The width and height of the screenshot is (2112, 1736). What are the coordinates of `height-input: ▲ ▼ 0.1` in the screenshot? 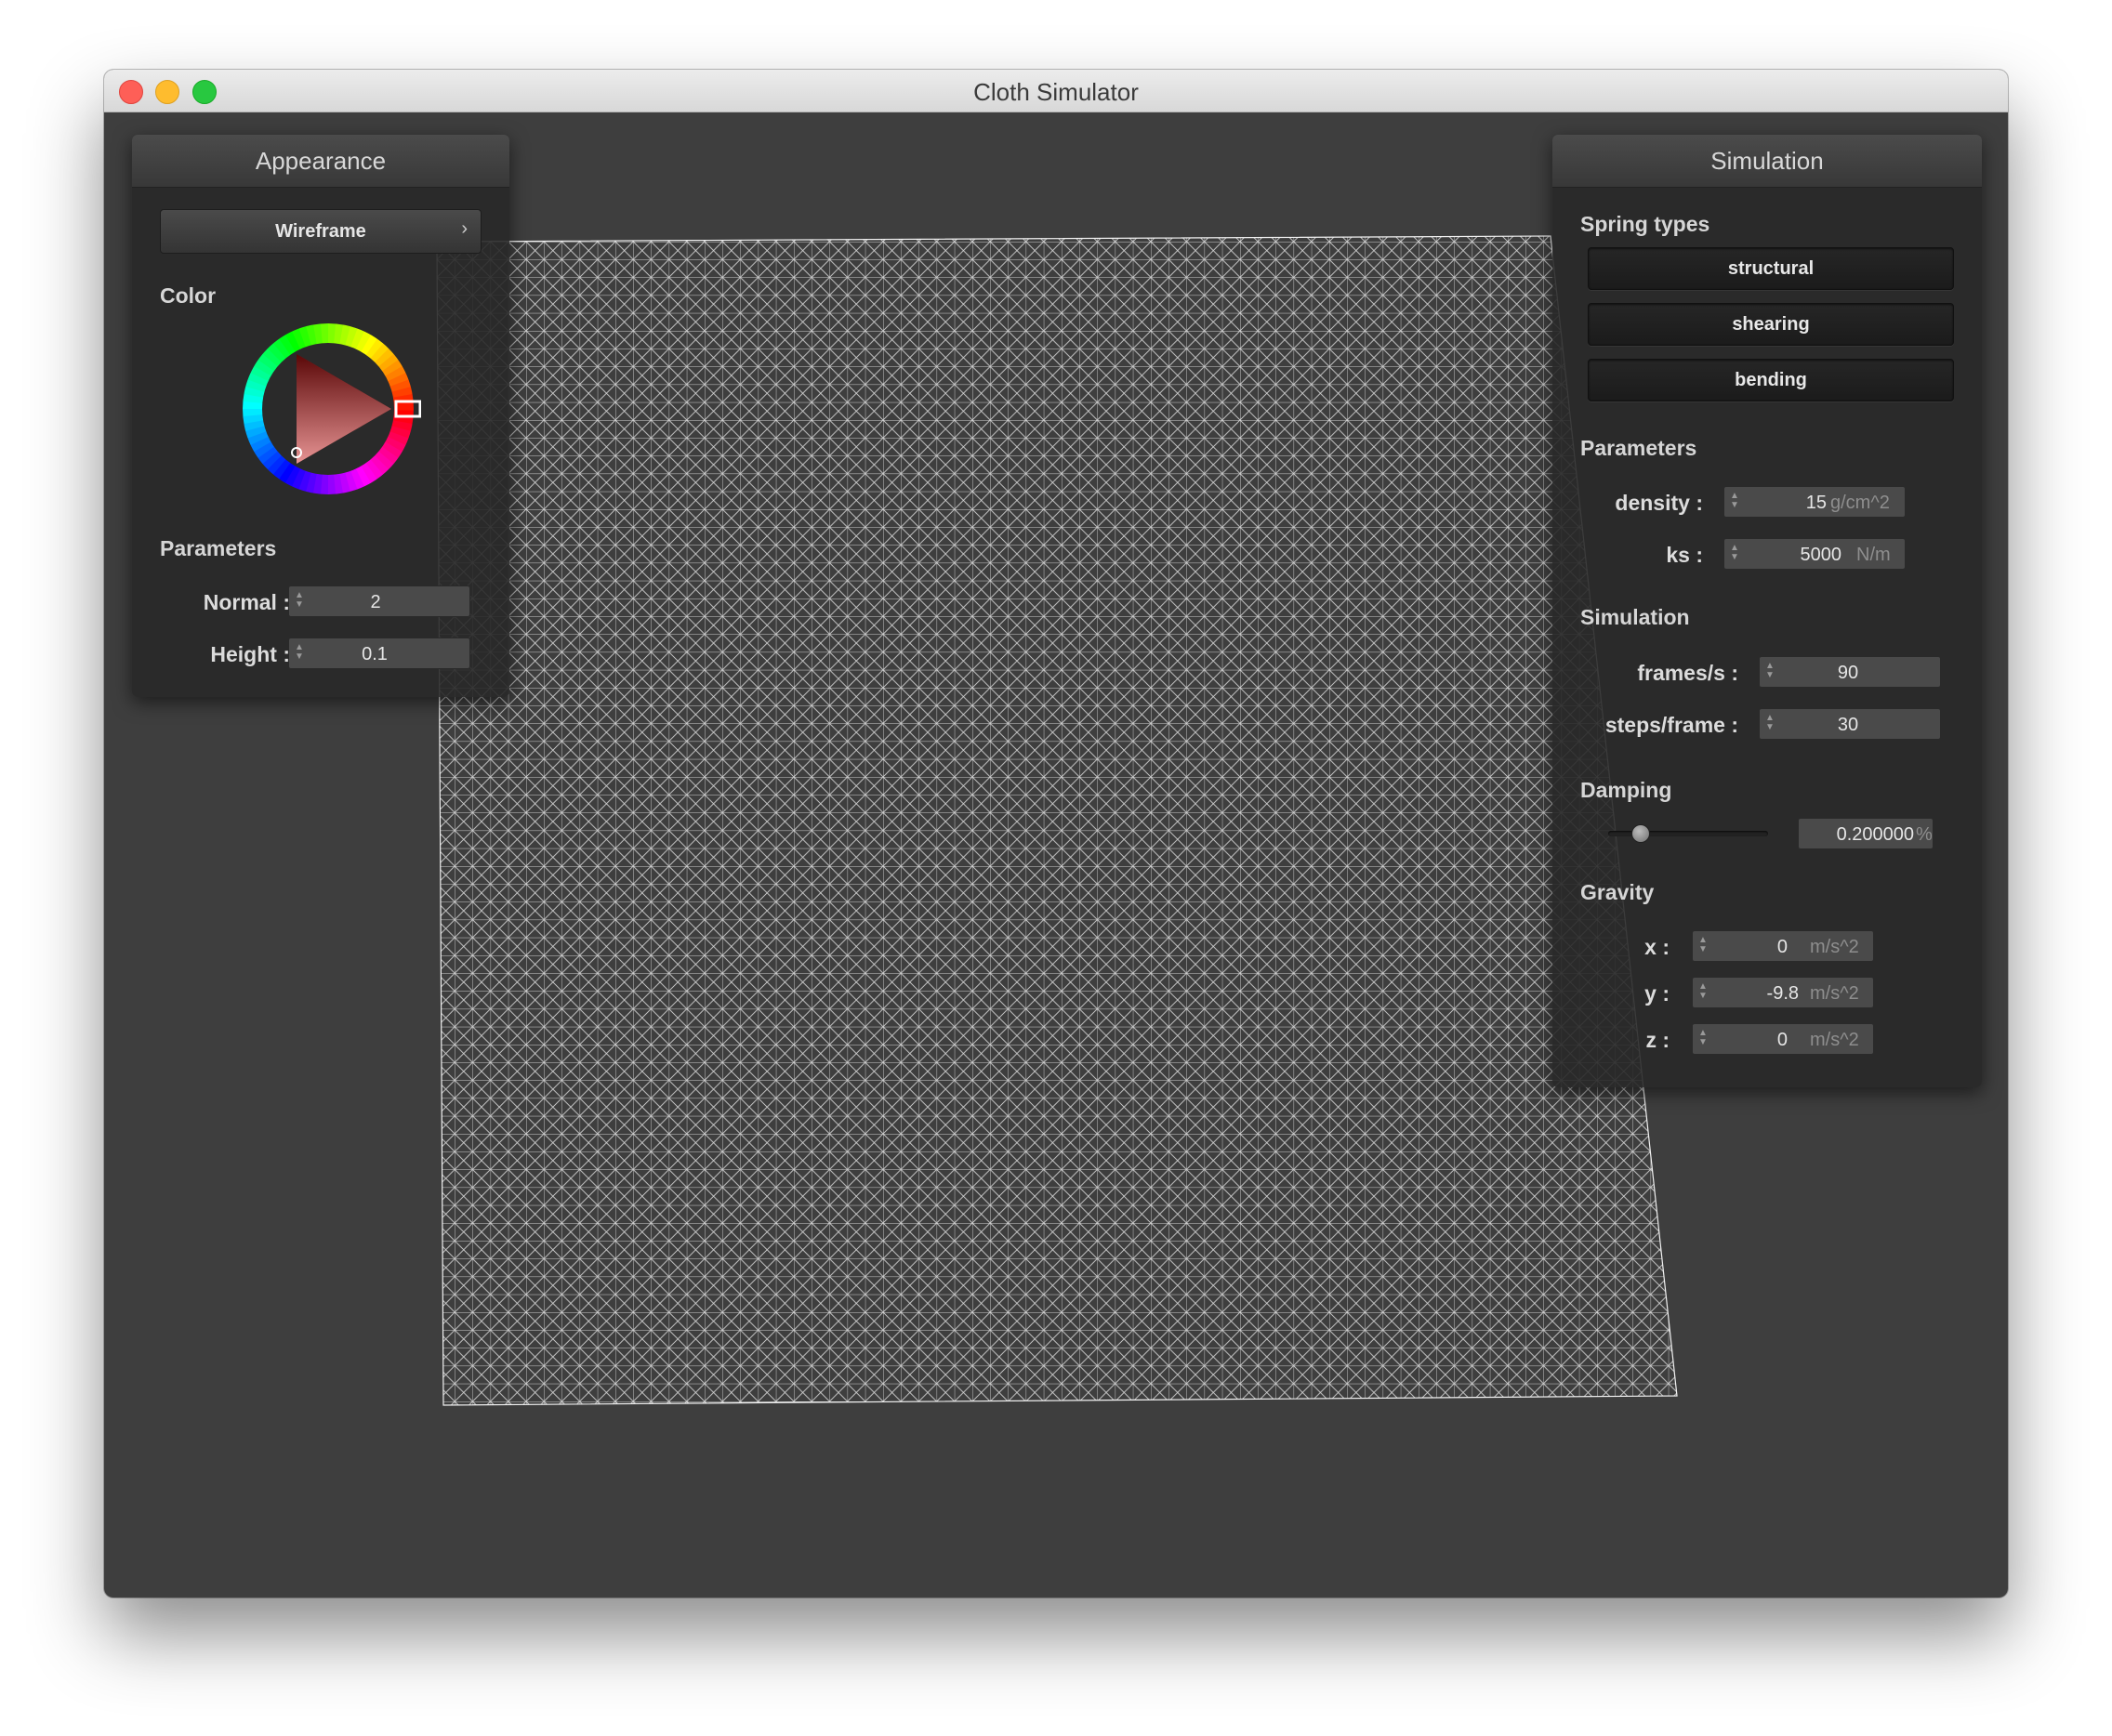 It's located at (379, 654).